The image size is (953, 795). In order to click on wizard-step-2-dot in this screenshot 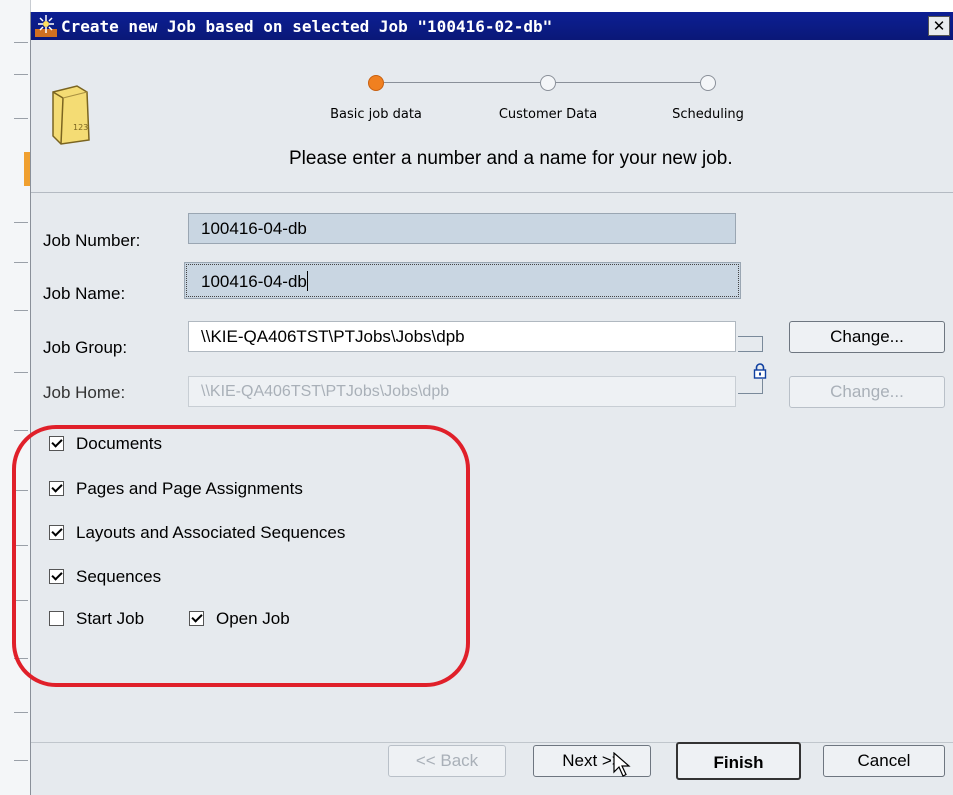, I will do `click(548, 83)`.